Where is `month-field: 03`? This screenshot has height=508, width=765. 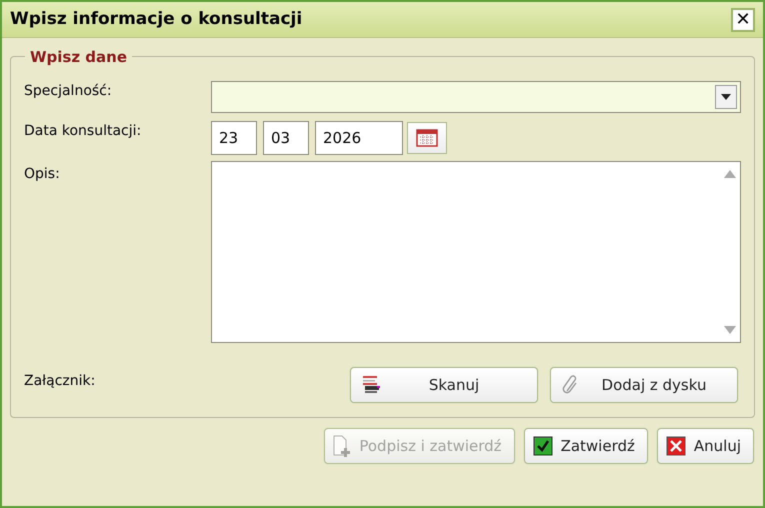
month-field: 03 is located at coordinates (286, 138).